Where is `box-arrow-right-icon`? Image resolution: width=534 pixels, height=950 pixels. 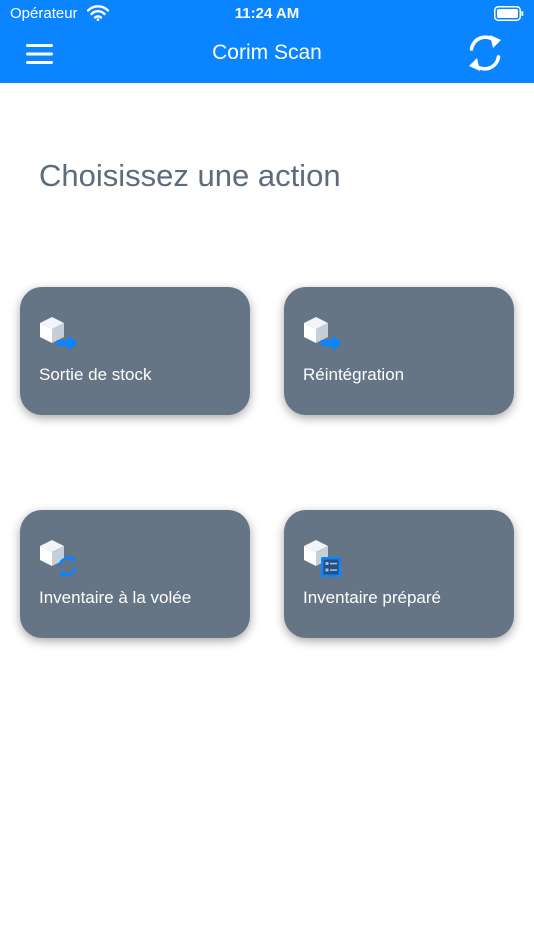
box-arrow-right-icon is located at coordinates (59, 334).